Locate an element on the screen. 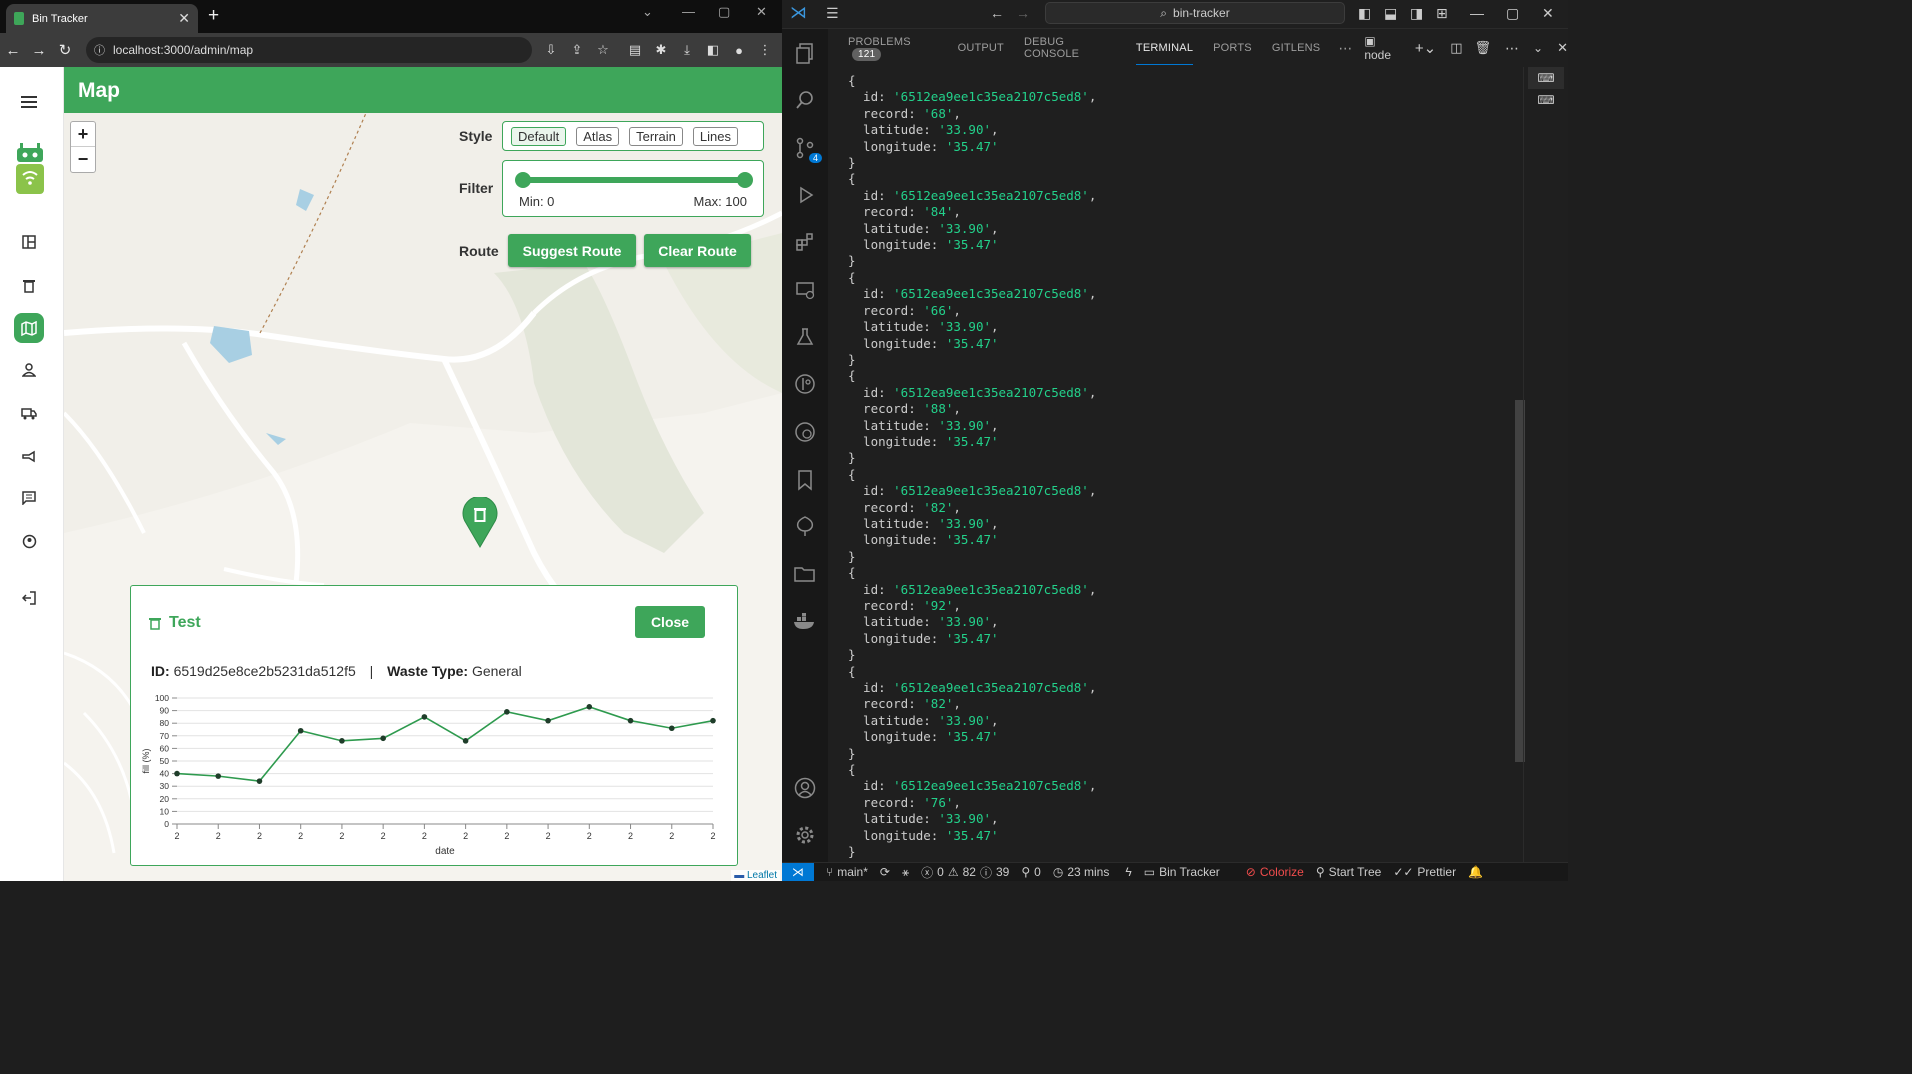  chat-icon is located at coordinates (29, 498).